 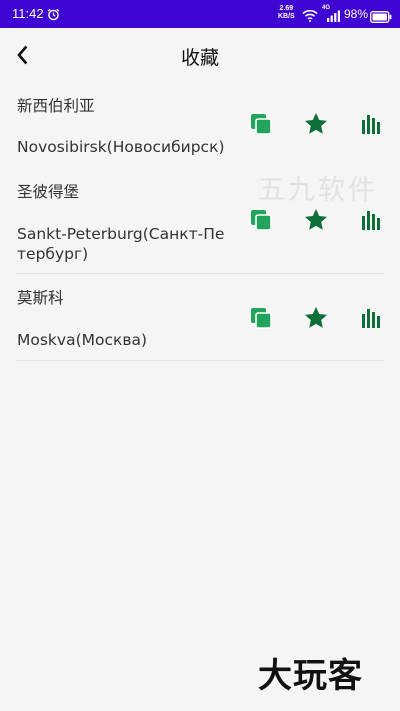 What do you see at coordinates (286, 16) in the screenshot?
I see `network-speed-unit: KB/S` at bounding box center [286, 16].